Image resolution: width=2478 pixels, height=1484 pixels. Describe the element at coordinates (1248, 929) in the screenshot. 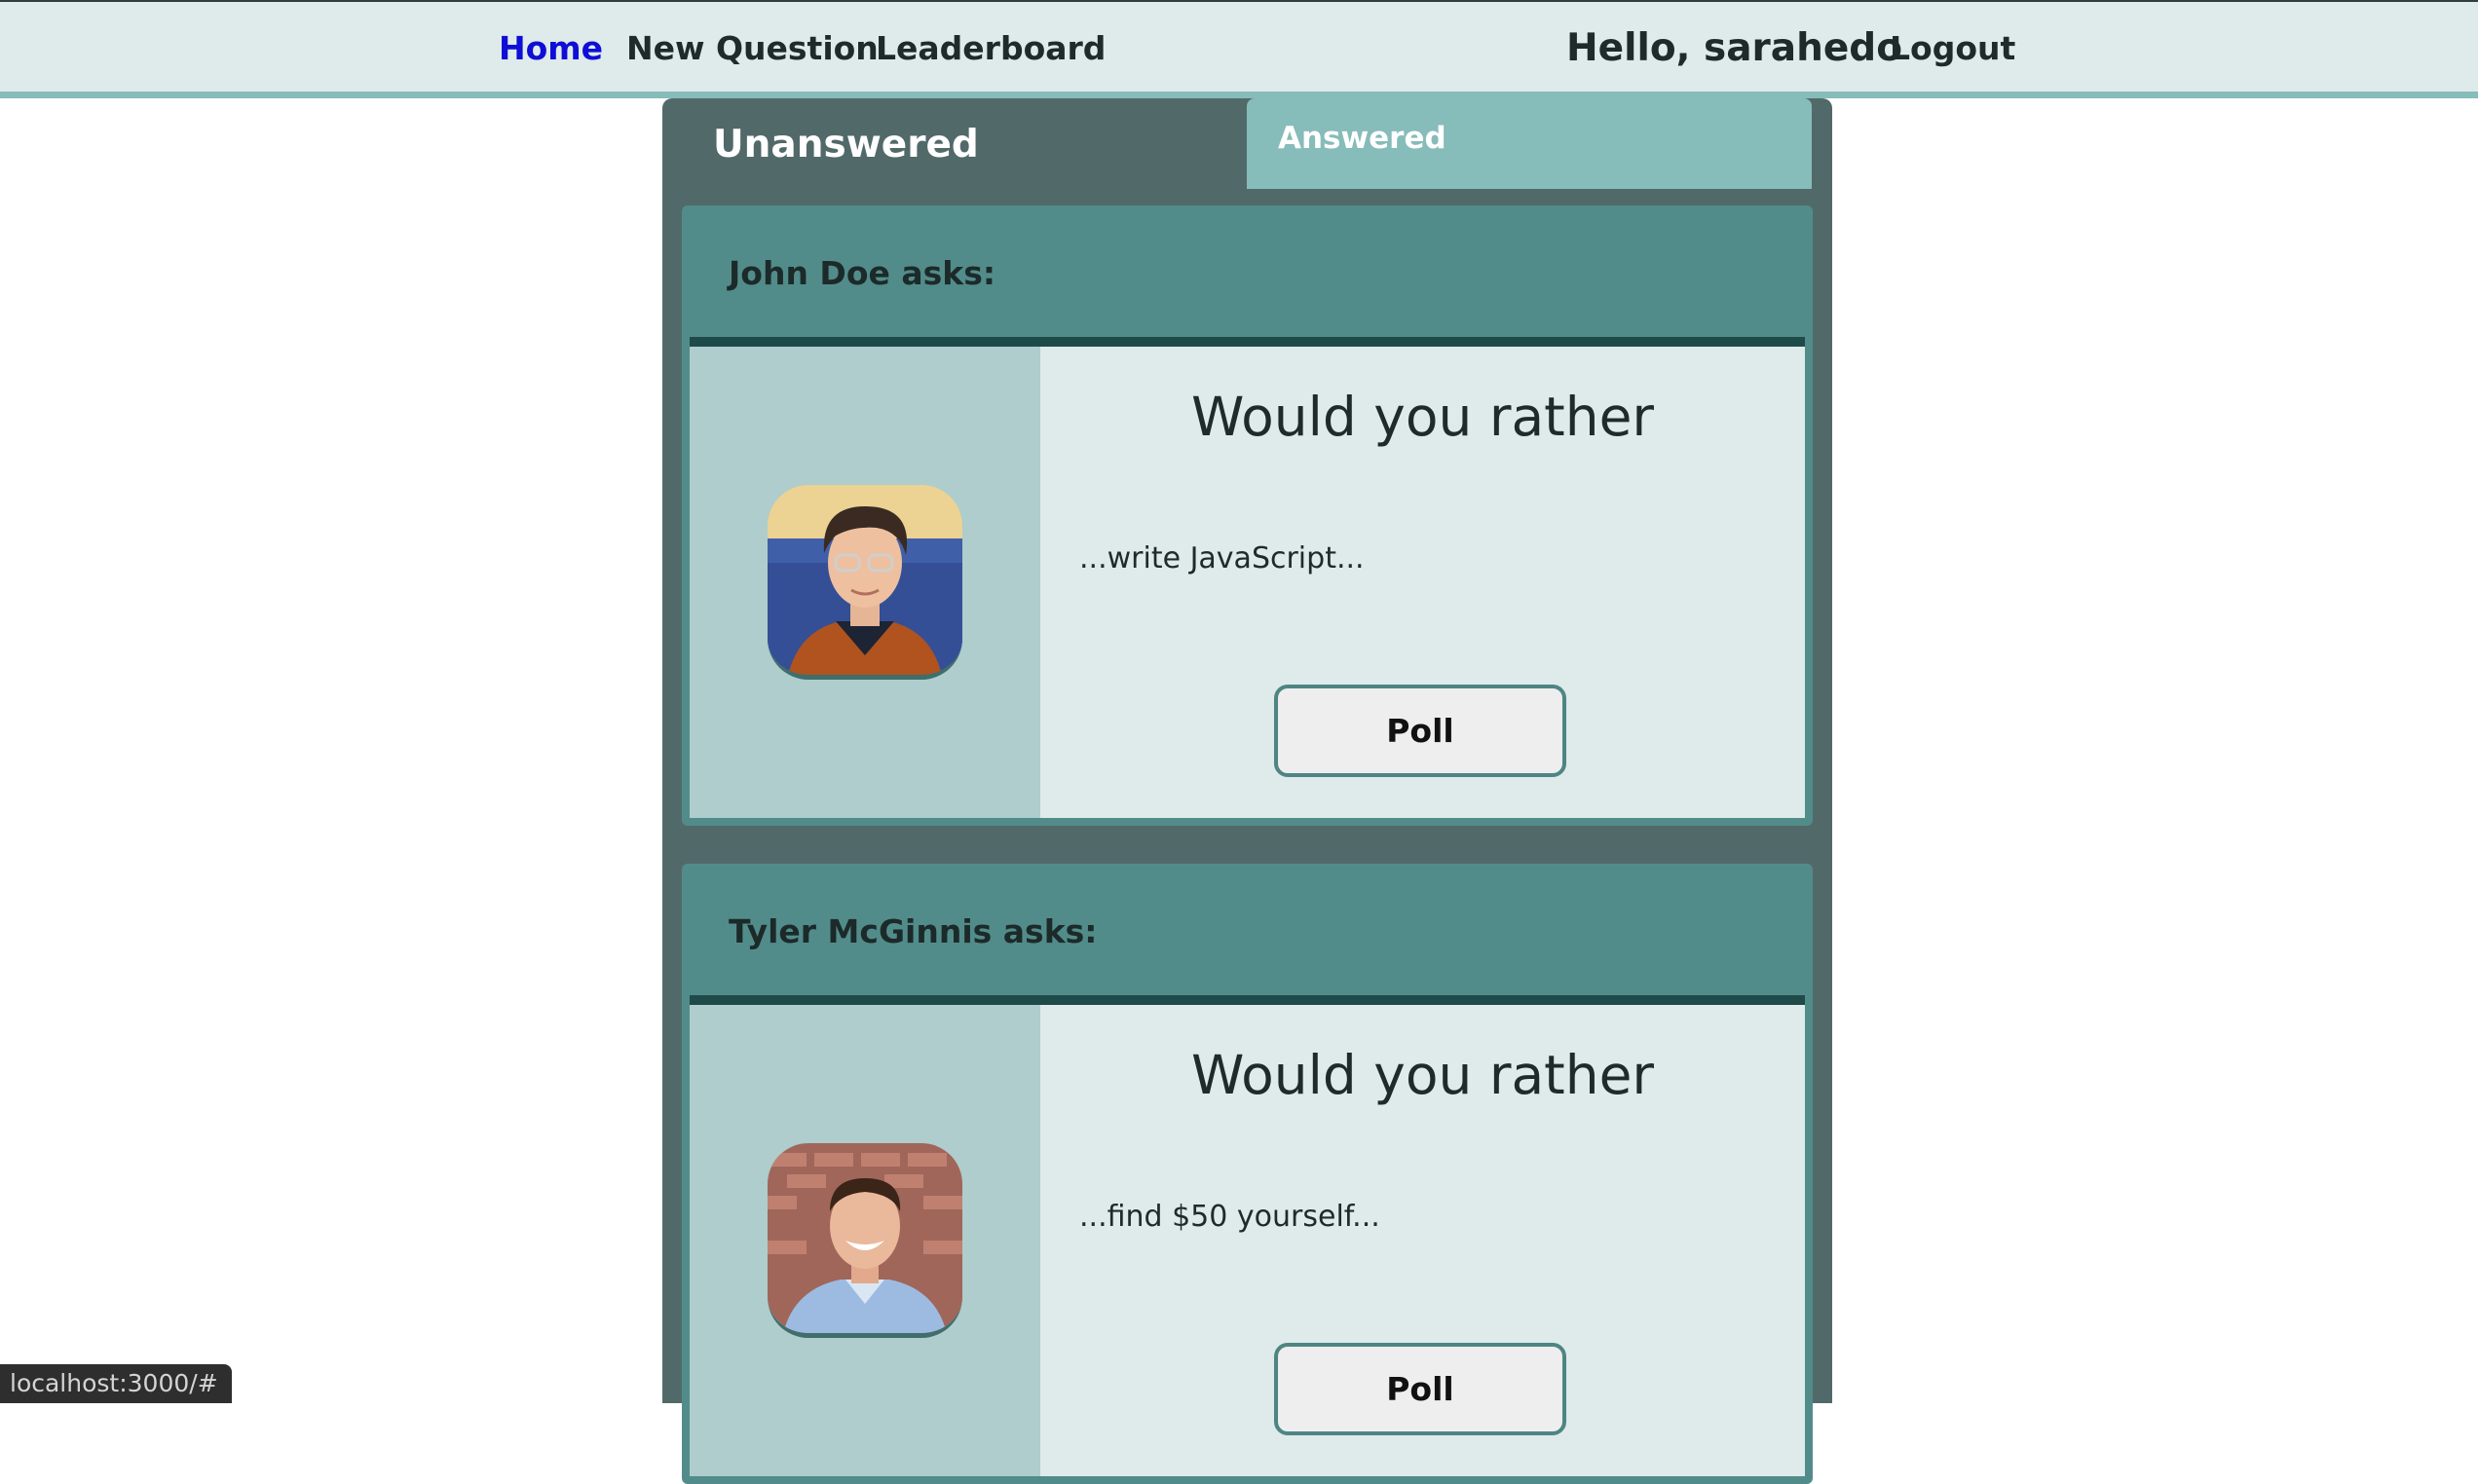

I see `question-card-header: Tyler McGinnis asks:` at that location.